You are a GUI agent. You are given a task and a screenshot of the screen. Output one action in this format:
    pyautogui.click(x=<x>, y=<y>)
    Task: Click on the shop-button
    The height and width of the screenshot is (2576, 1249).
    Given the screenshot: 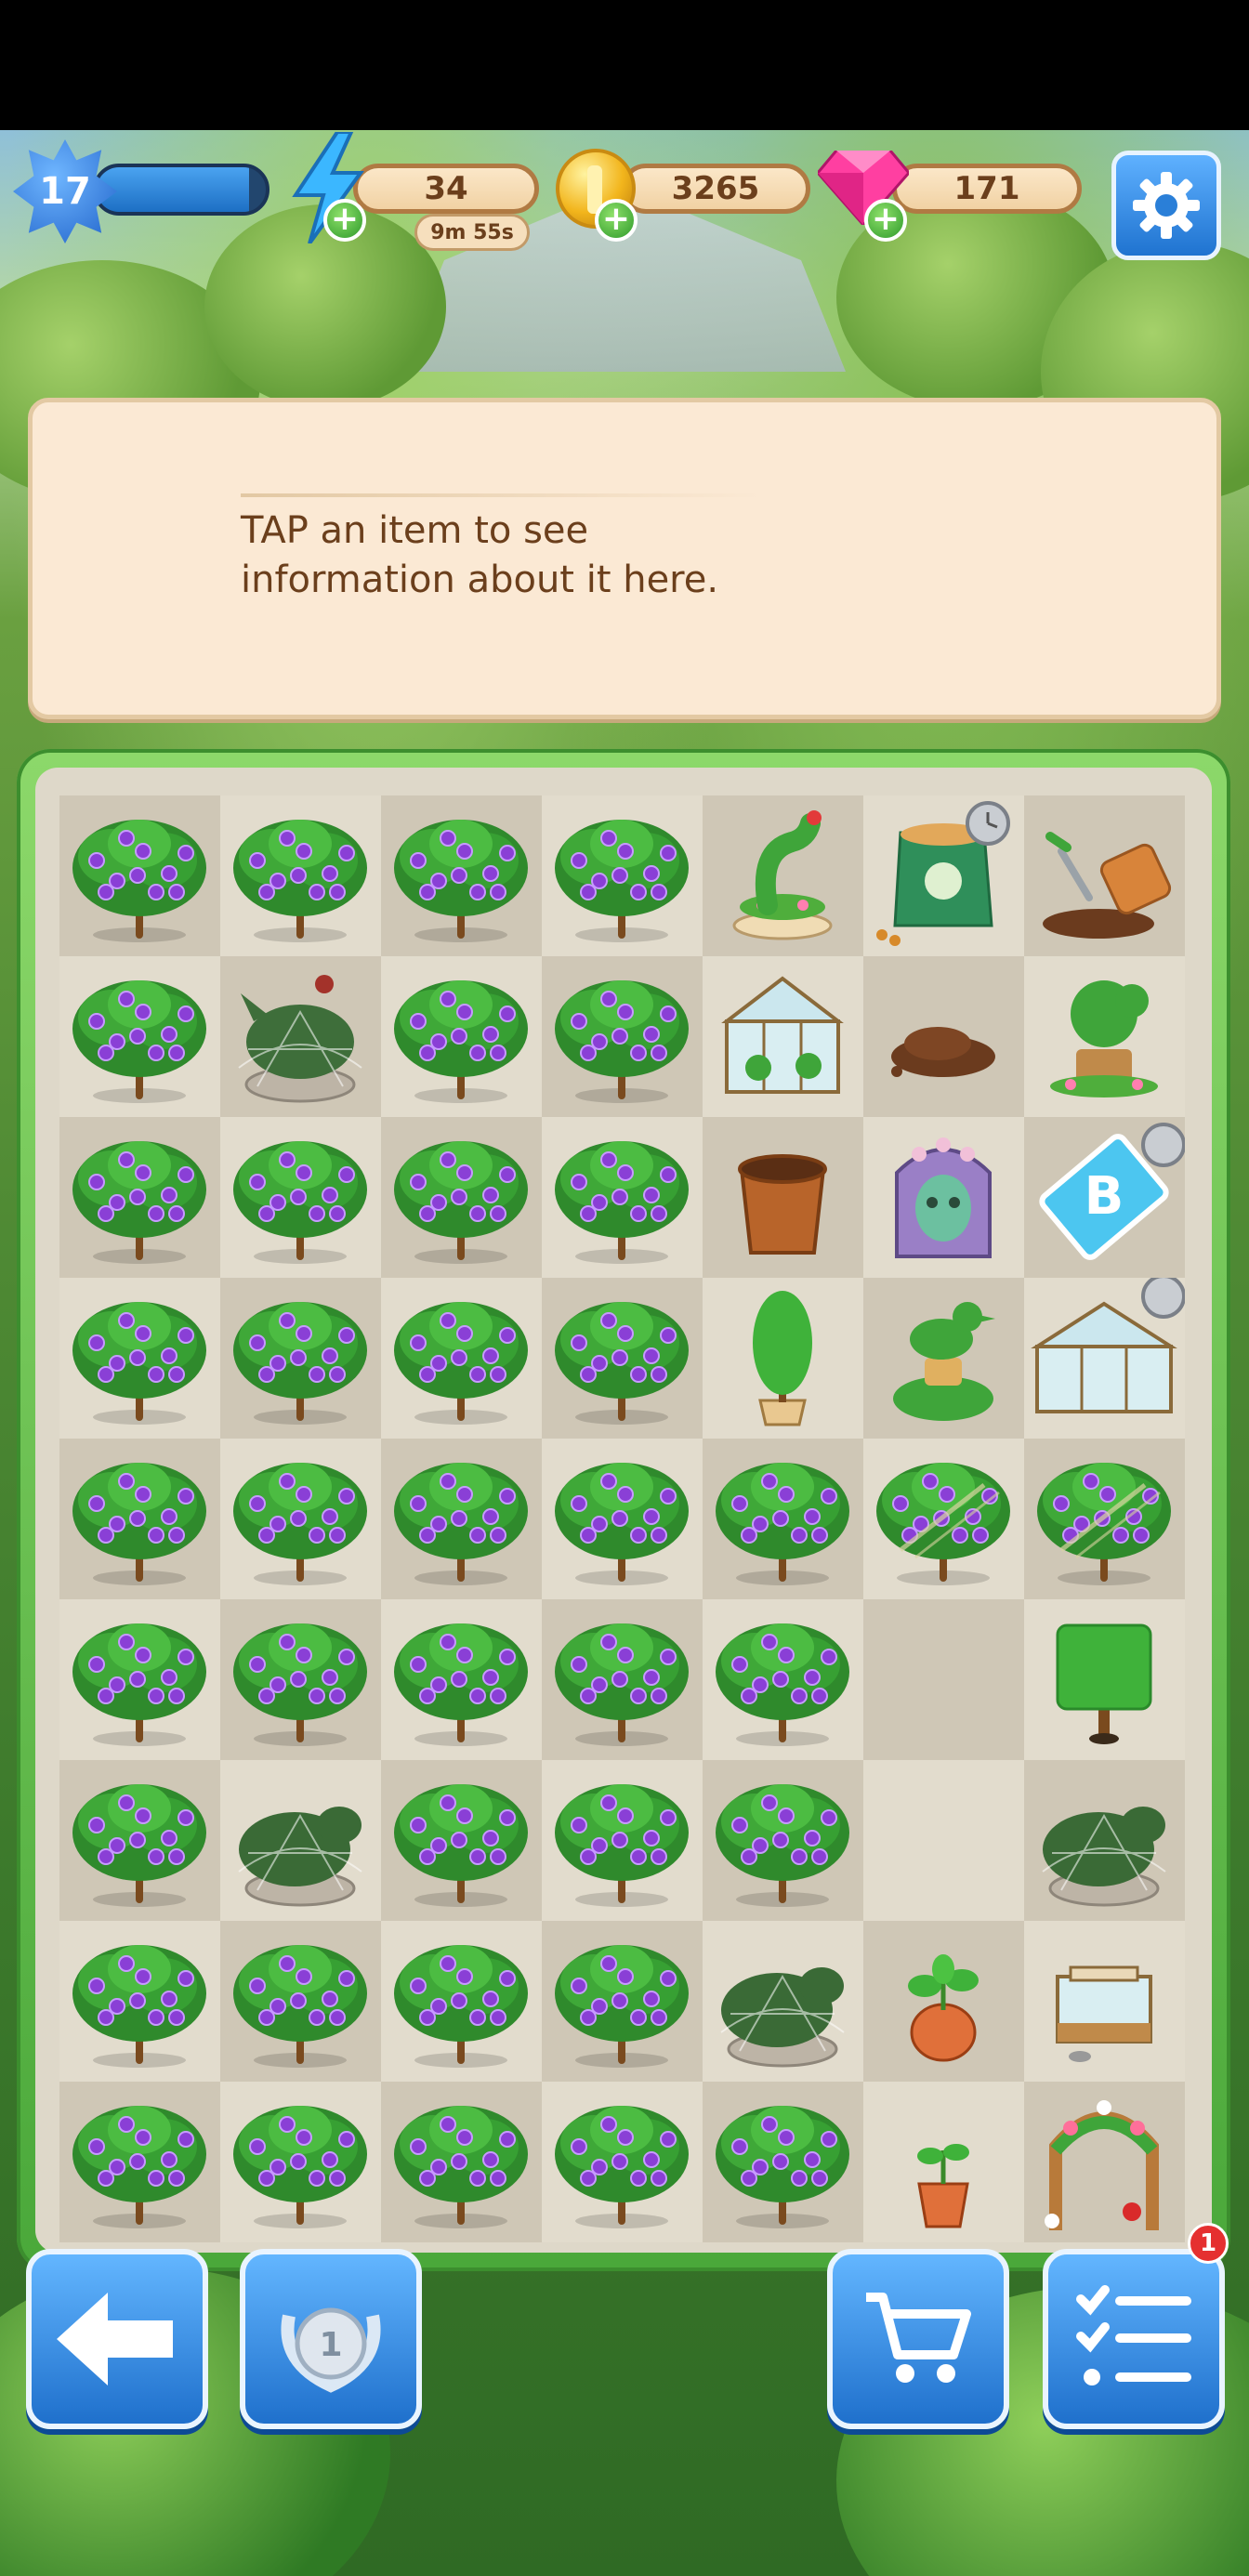 What is the action you would take?
    pyautogui.click(x=918, y=2339)
    